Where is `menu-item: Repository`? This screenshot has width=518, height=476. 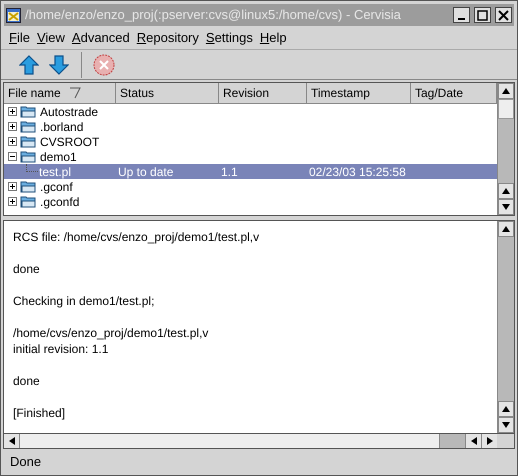
menu-item: Repository is located at coordinates (167, 38).